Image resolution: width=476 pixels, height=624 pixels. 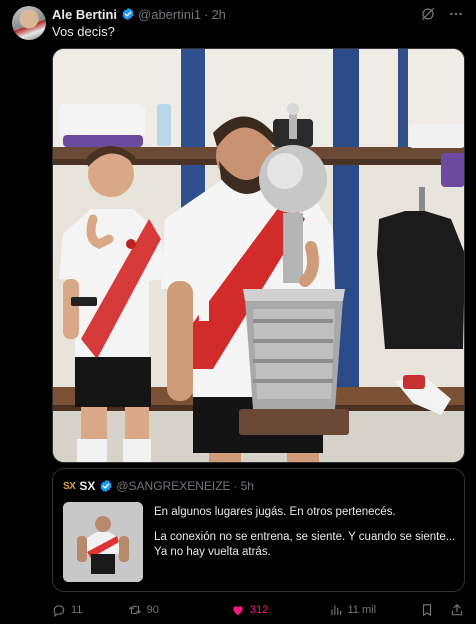 I want to click on more-icon, so click(x=456, y=14).